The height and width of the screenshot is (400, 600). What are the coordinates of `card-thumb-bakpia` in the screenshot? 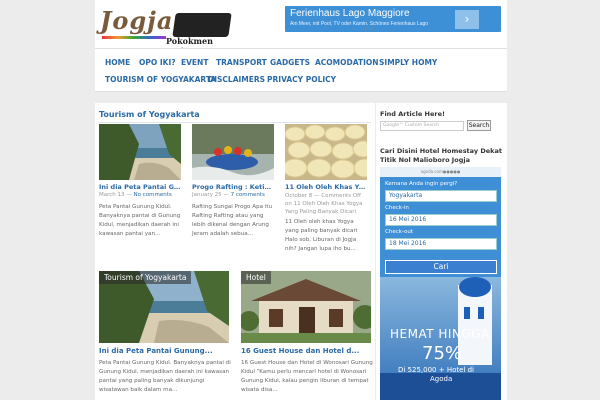 It's located at (326, 152).